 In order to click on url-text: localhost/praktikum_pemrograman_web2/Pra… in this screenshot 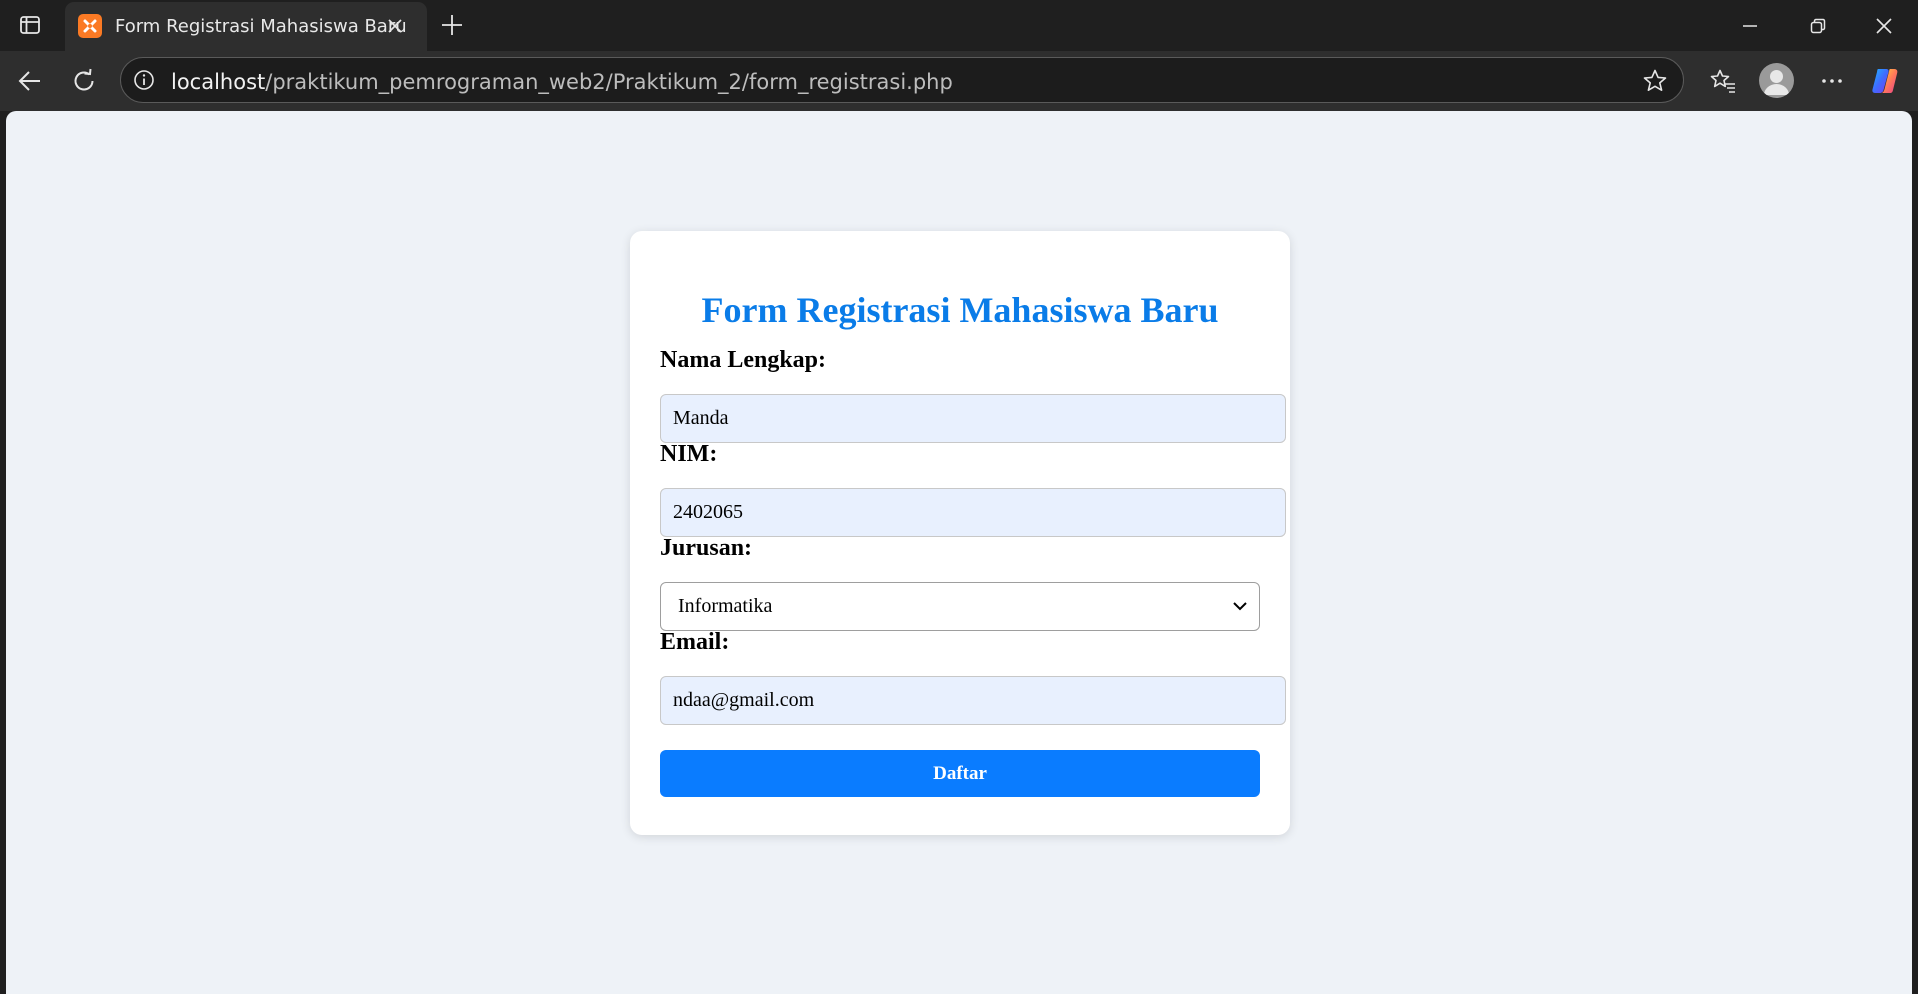, I will do `click(562, 82)`.